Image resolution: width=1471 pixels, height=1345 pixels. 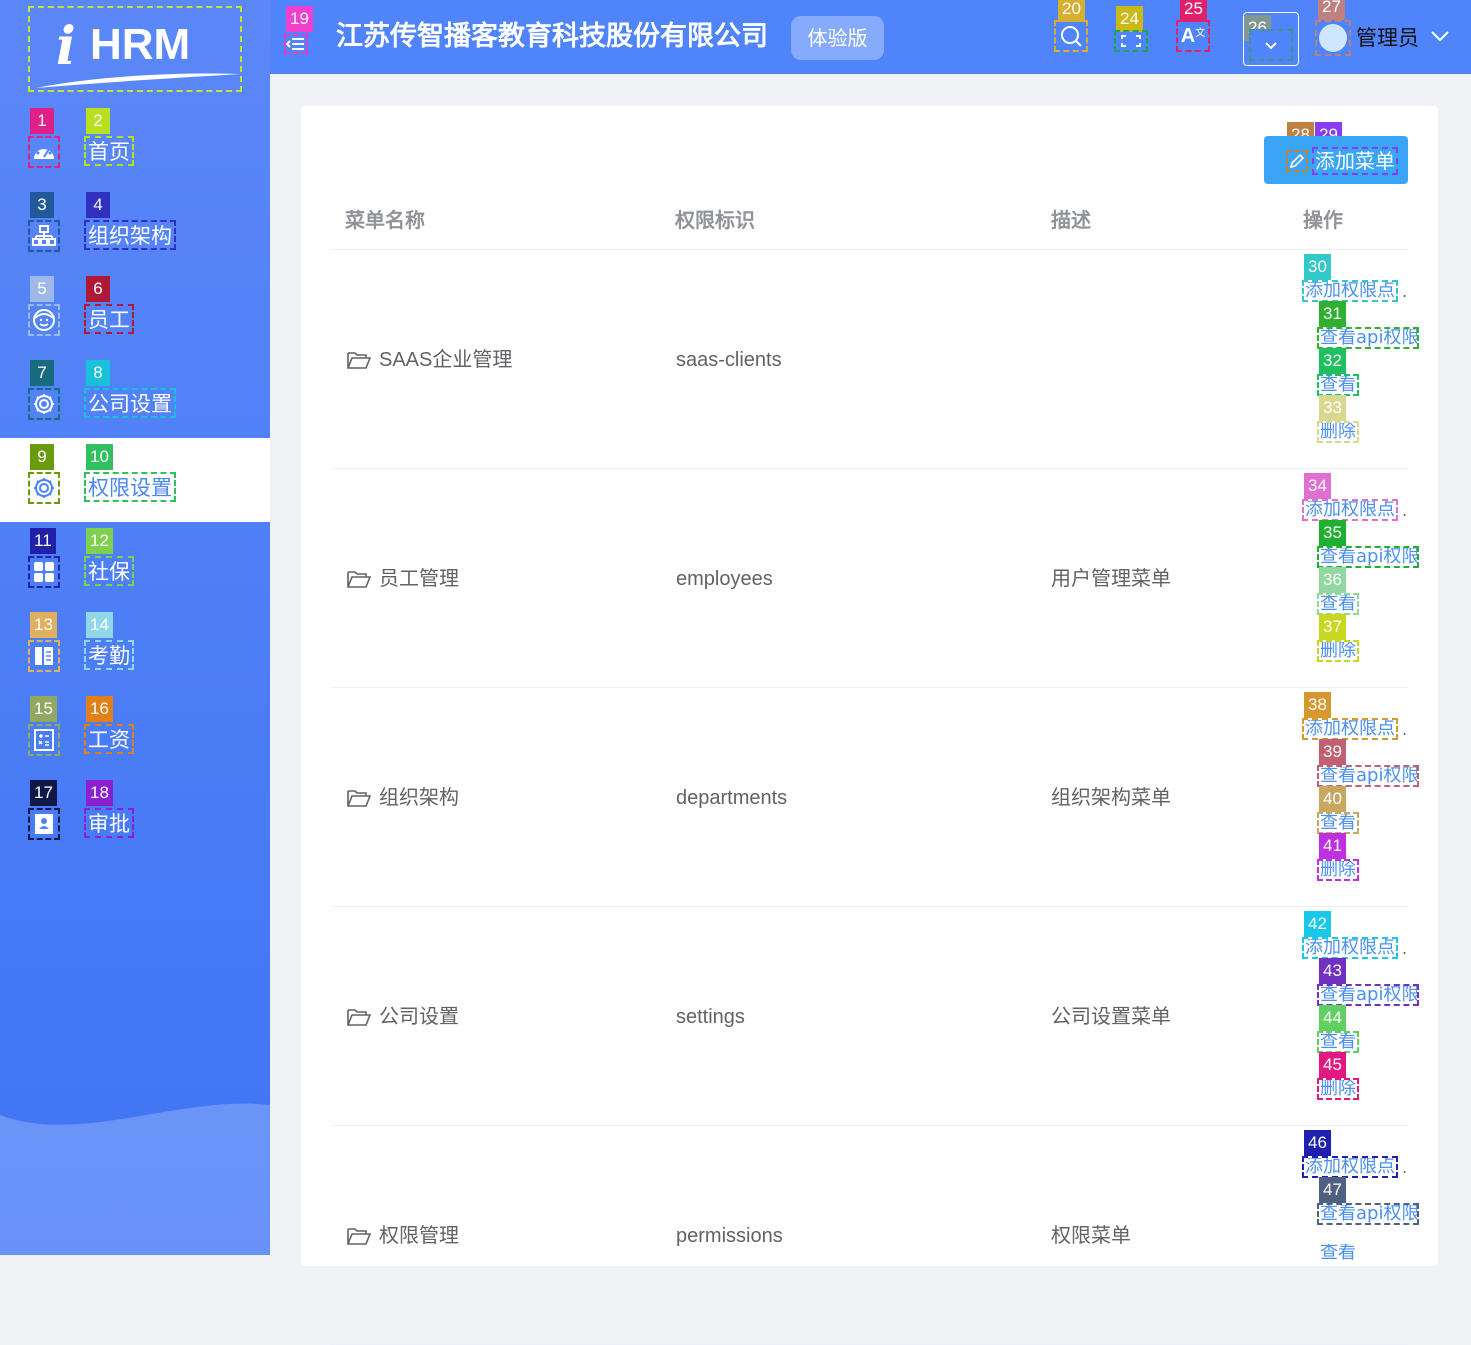 What do you see at coordinates (1111, 798) in the screenshot?
I see `description-cell: 组织架构菜单` at bounding box center [1111, 798].